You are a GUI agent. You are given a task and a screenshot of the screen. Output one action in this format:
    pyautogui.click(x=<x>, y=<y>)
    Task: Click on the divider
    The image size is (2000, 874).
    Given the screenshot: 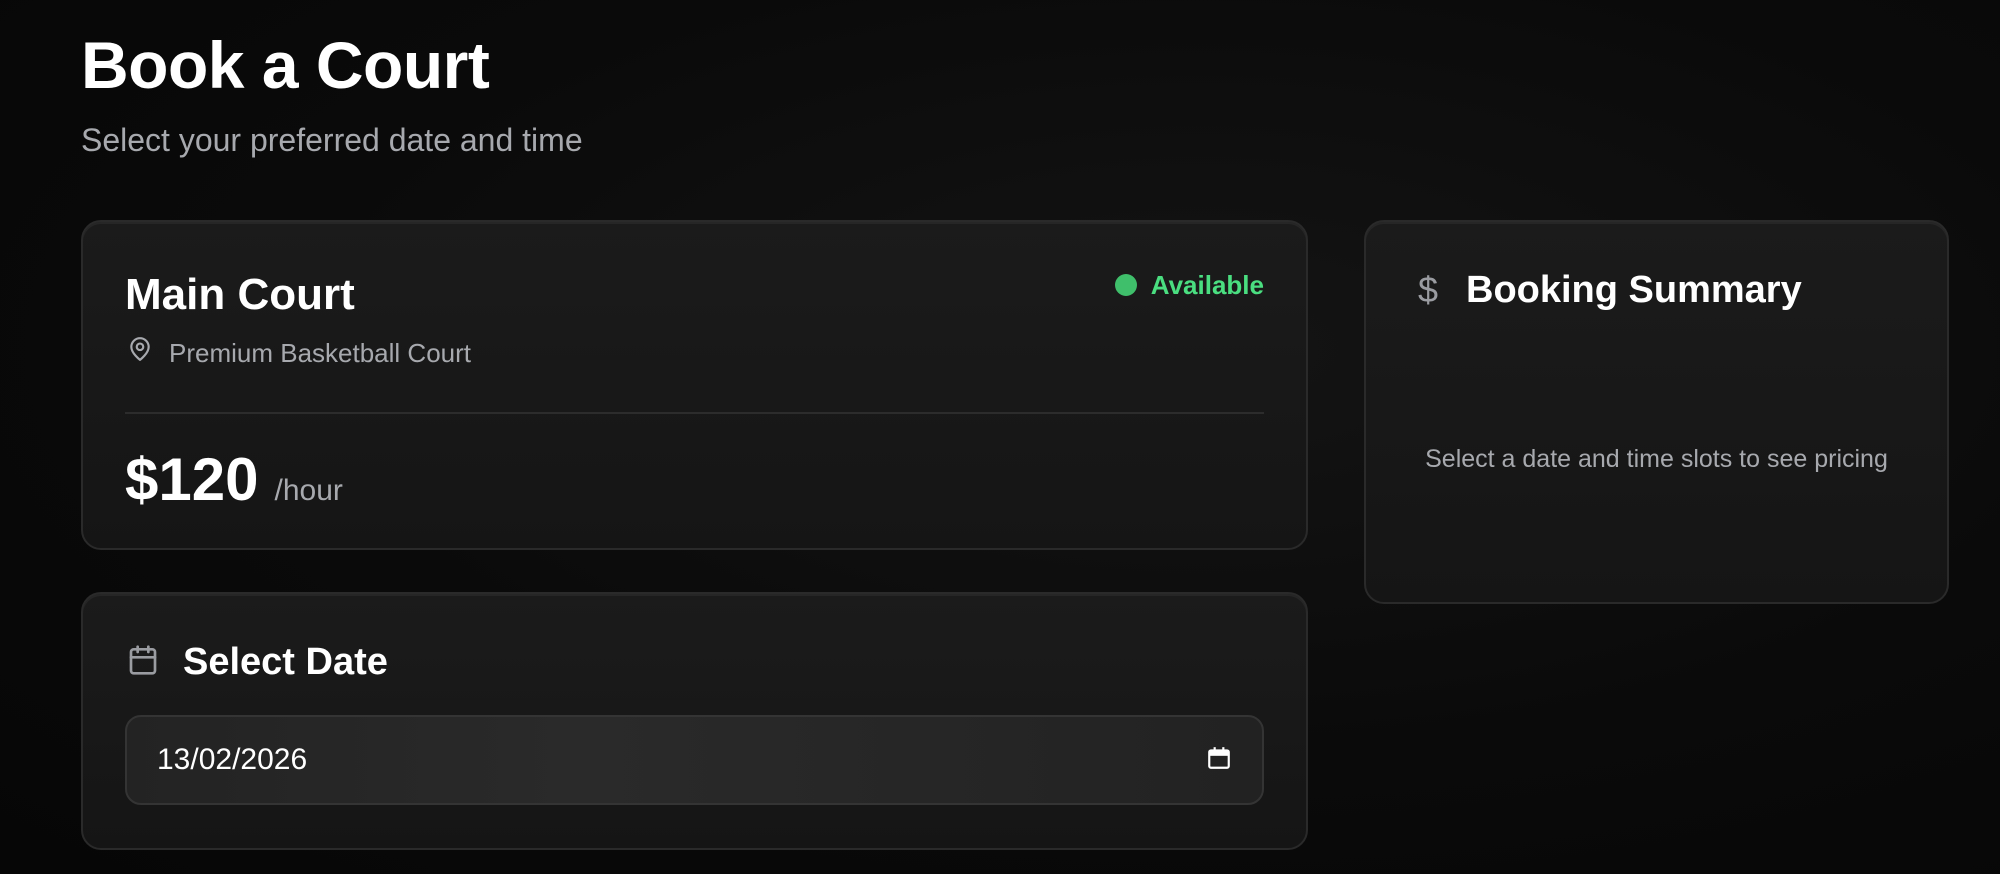 What is the action you would take?
    pyautogui.click(x=694, y=413)
    